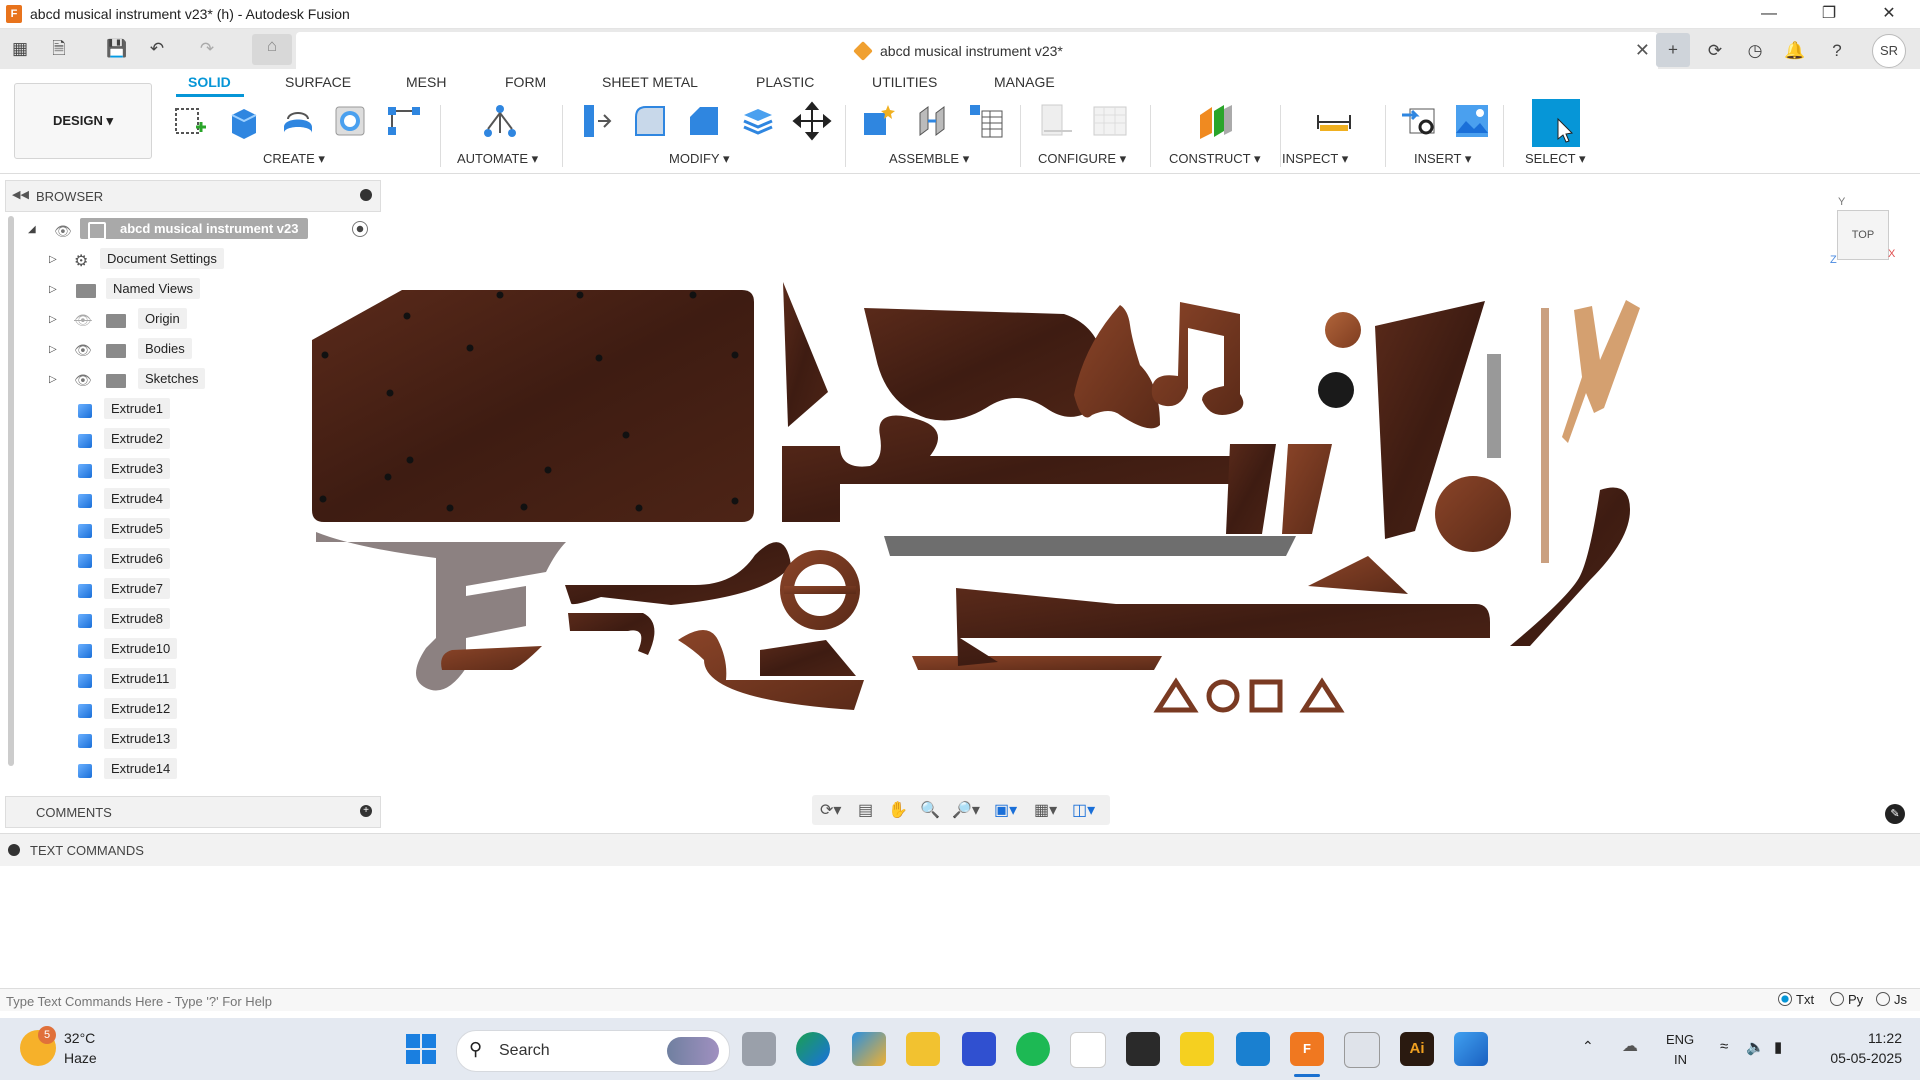 The width and height of the screenshot is (1920, 1080). I want to click on redo-icon: ↷, so click(207, 49).